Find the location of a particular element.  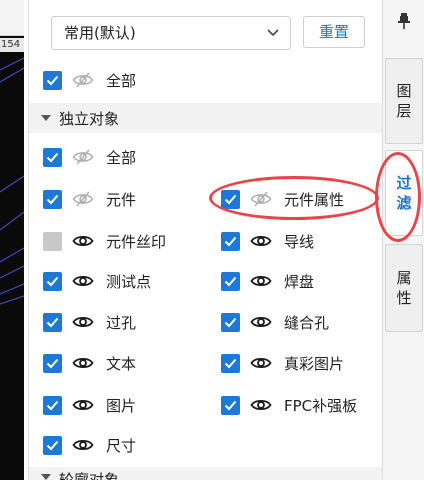

section-title: 独立对象 is located at coordinates (89, 118).